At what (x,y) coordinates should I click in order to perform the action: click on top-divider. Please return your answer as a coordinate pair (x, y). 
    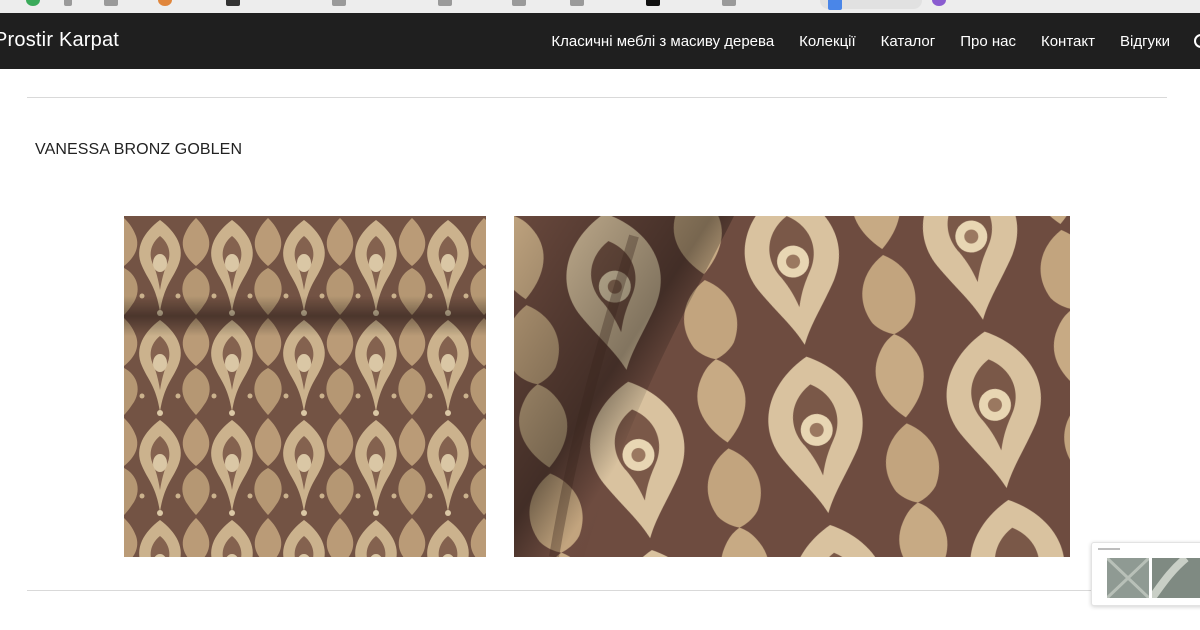
    Looking at the image, I should click on (597, 97).